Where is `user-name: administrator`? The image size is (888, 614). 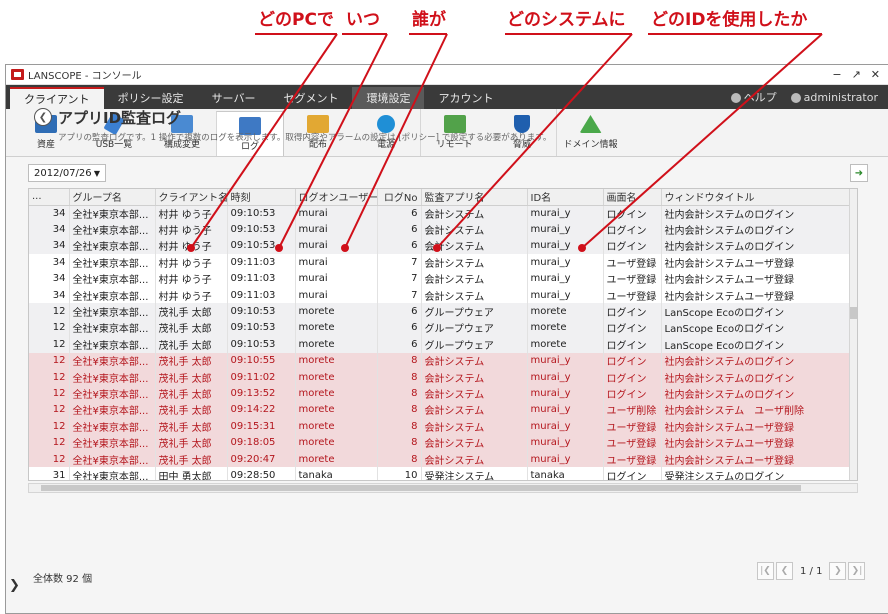
user-name: administrator is located at coordinates (840, 97).